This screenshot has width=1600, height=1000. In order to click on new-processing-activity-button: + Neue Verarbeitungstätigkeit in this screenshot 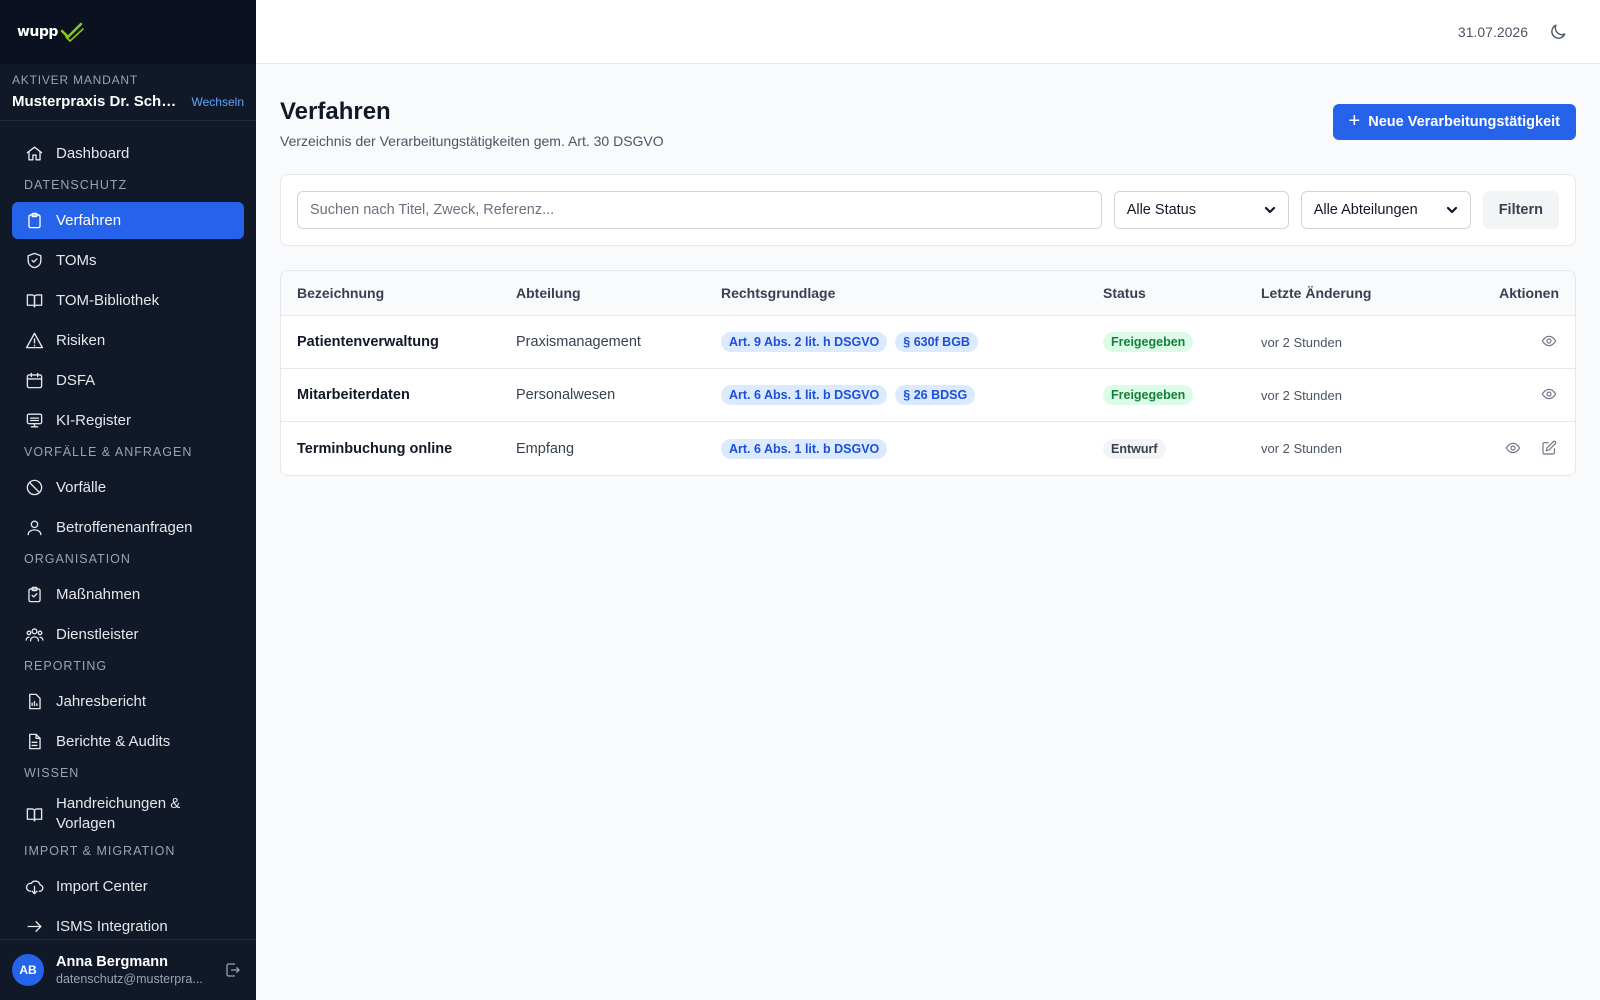, I will do `click(1454, 122)`.